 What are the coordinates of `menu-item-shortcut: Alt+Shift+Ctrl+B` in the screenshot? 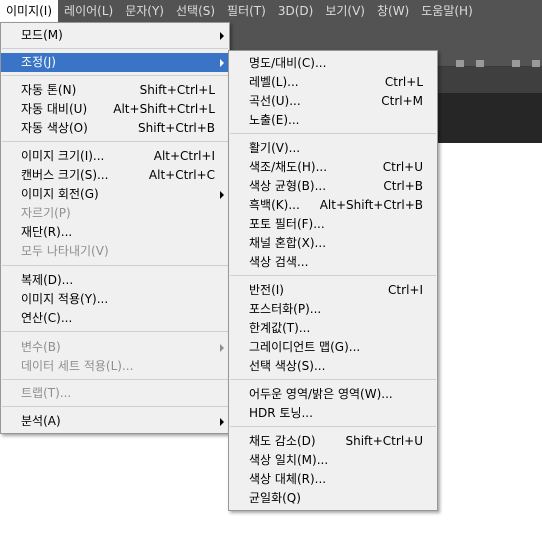 It's located at (371, 205).